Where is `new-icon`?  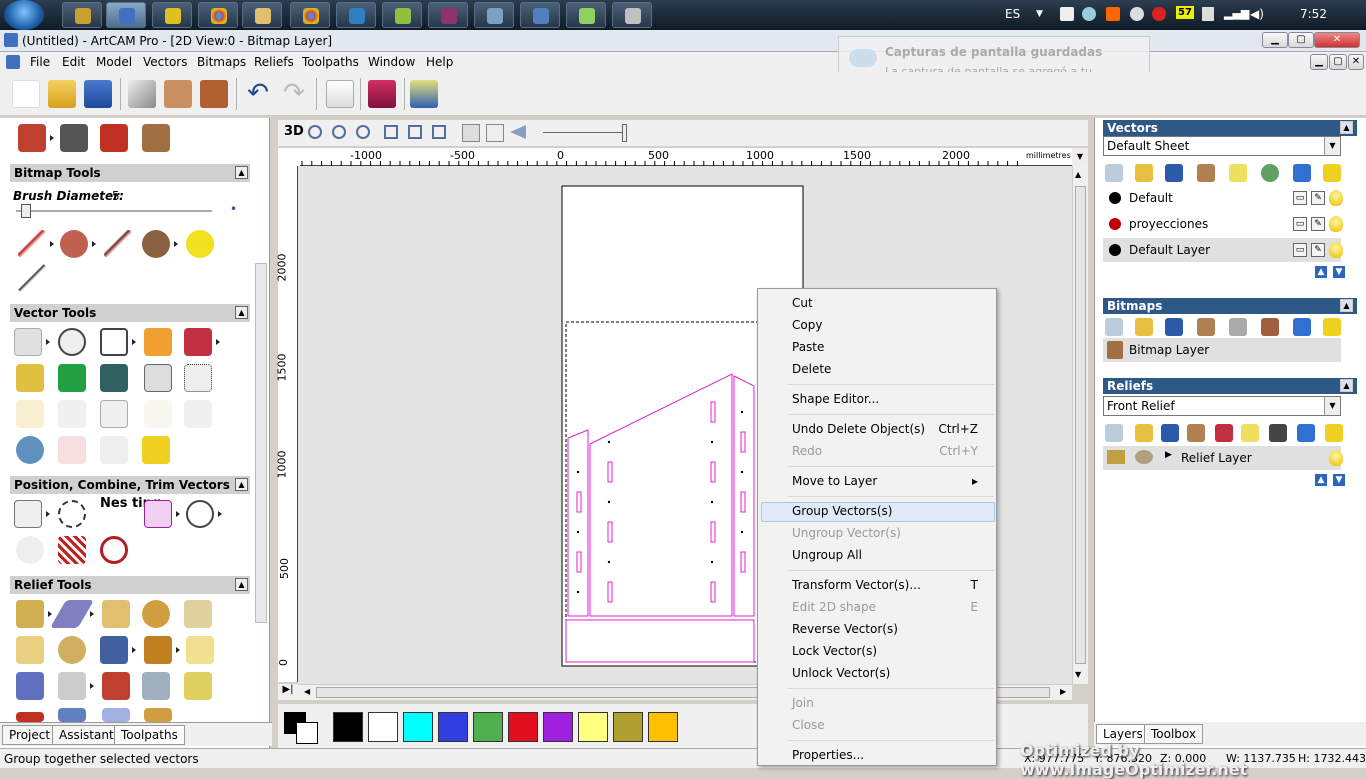 new-icon is located at coordinates (26, 94).